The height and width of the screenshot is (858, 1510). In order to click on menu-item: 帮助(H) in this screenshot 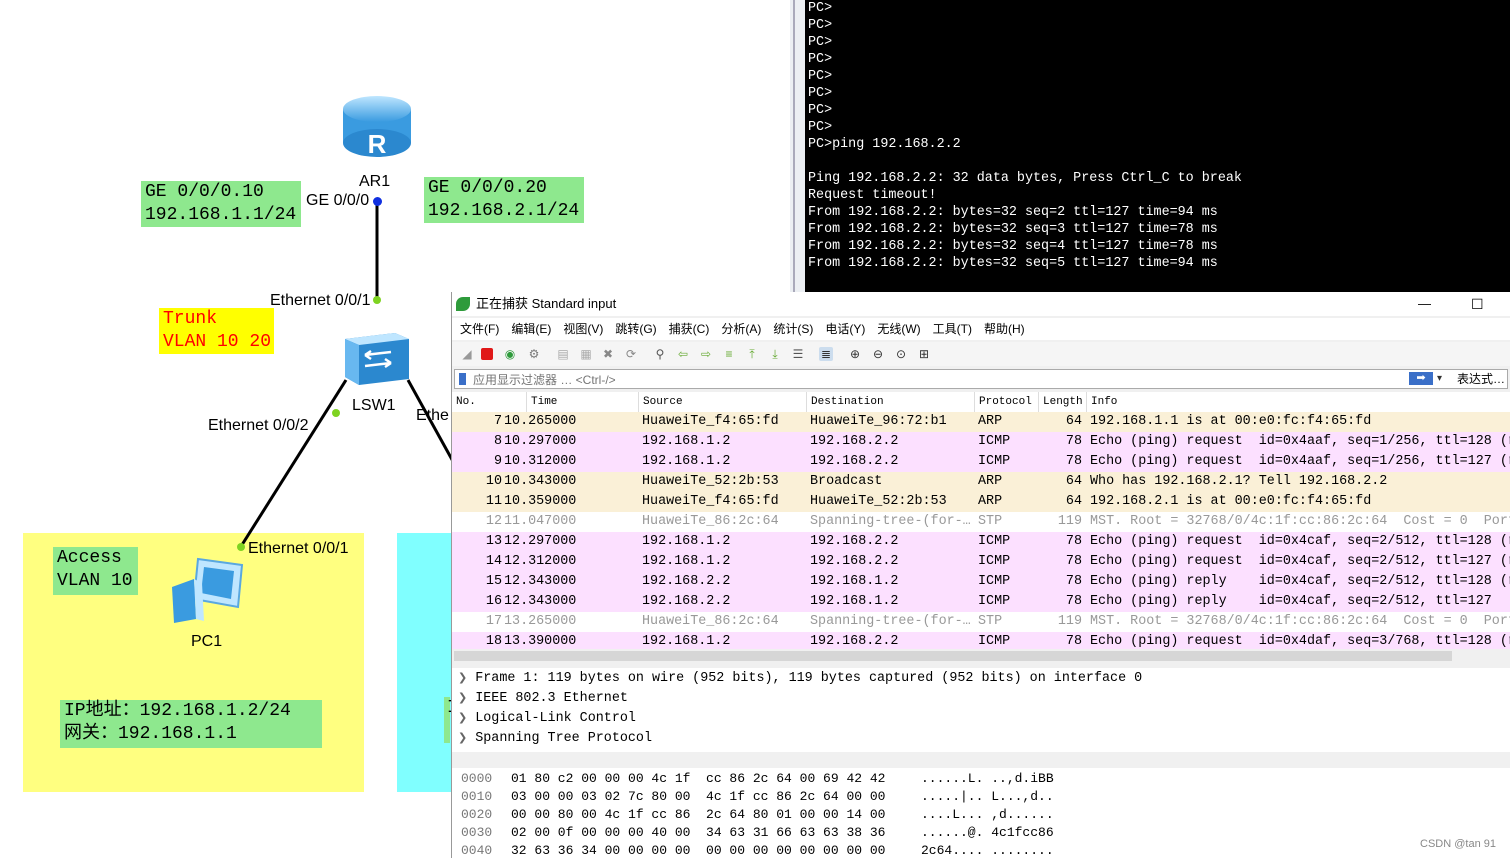, I will do `click(1004, 329)`.